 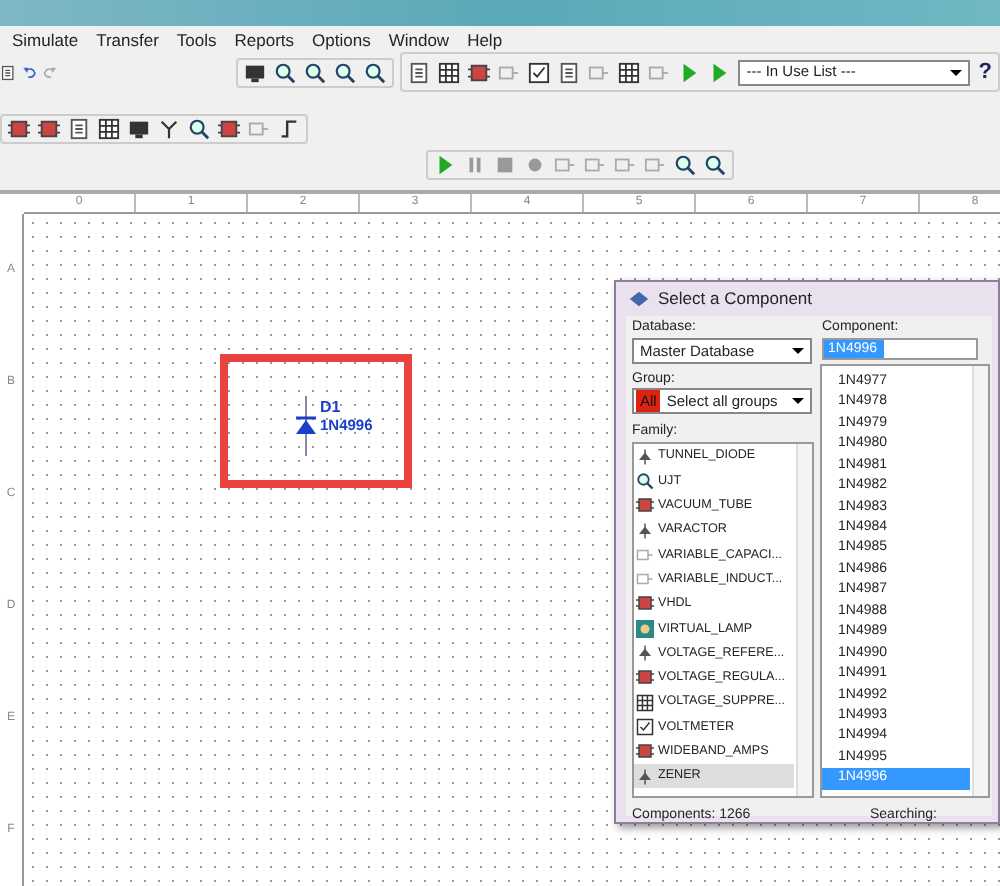 What do you see at coordinates (169, 128) in the screenshot?
I see `antenna-icon` at bounding box center [169, 128].